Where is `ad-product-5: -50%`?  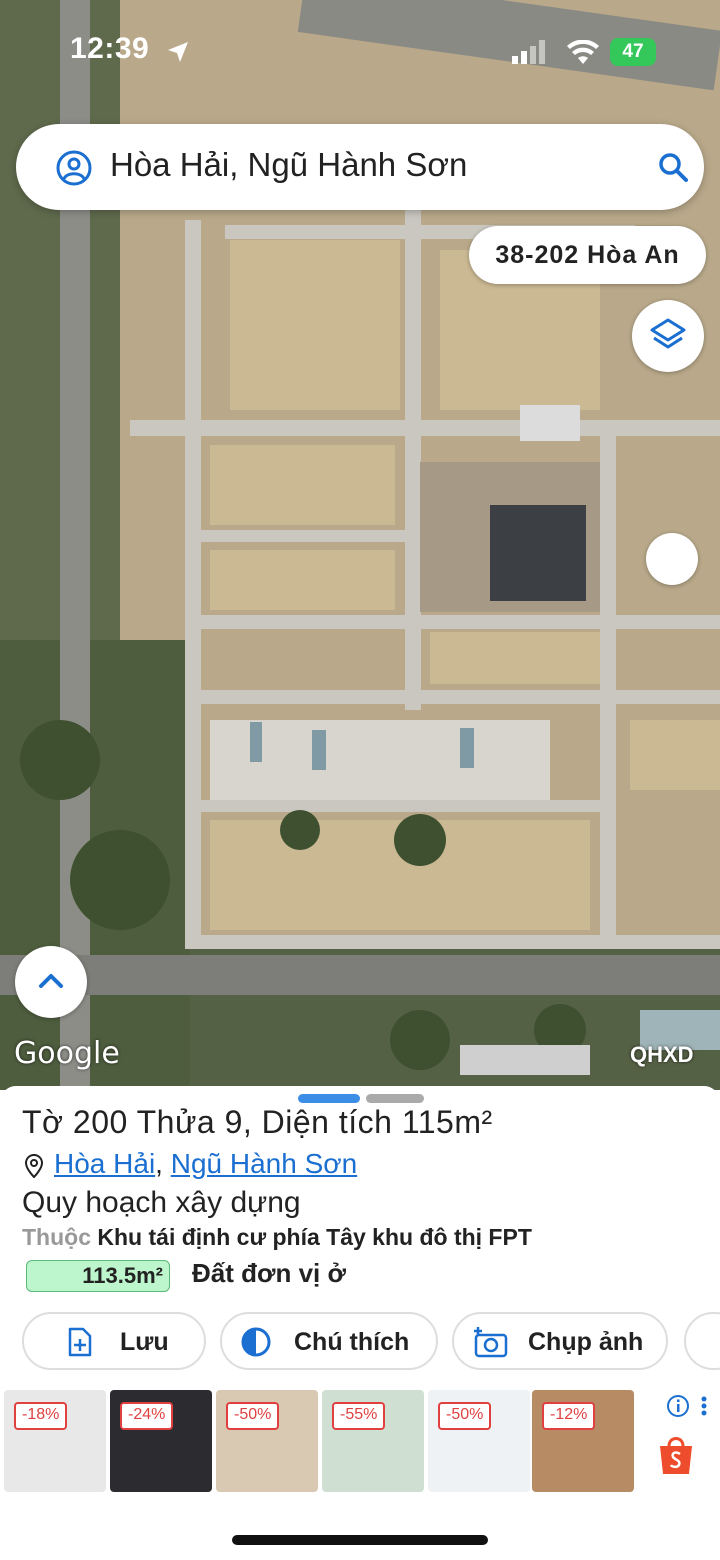
ad-product-5: -50% is located at coordinates (479, 1441).